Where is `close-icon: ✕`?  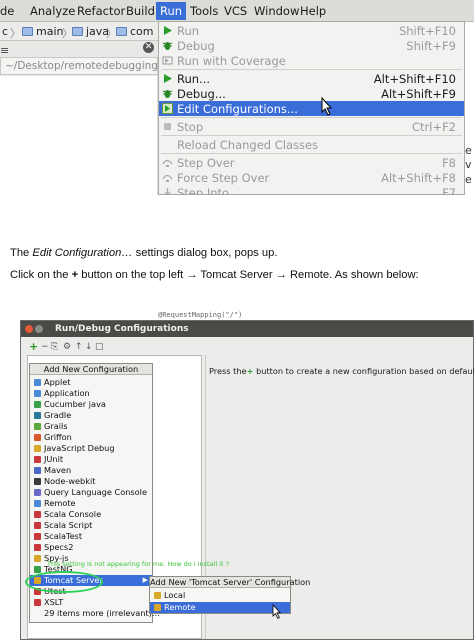 close-icon: ✕ is located at coordinates (148, 47).